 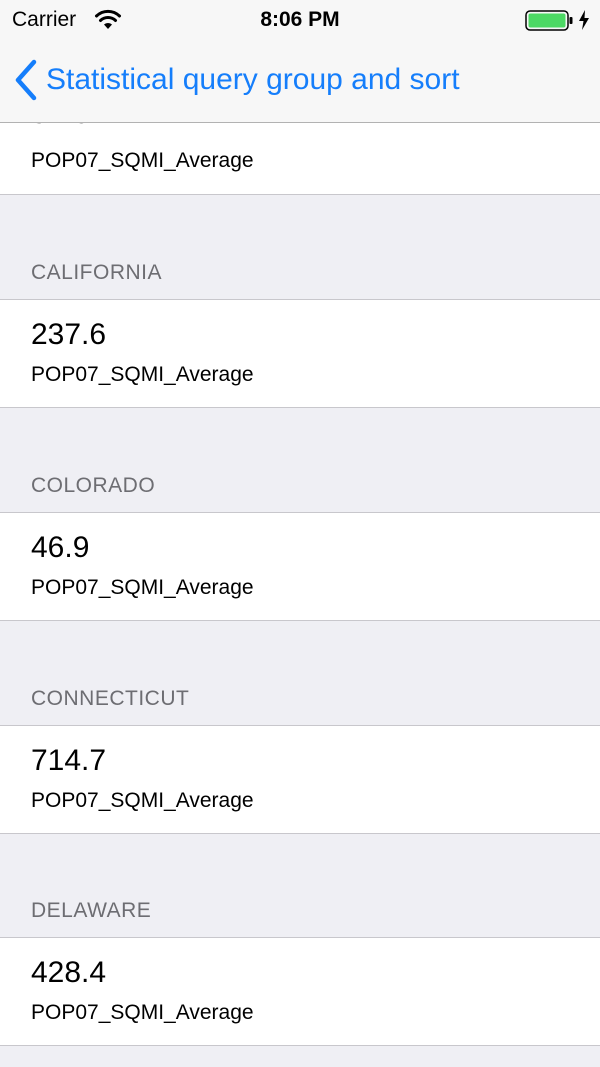 I want to click on cell-value: 714.7, so click(x=69, y=760).